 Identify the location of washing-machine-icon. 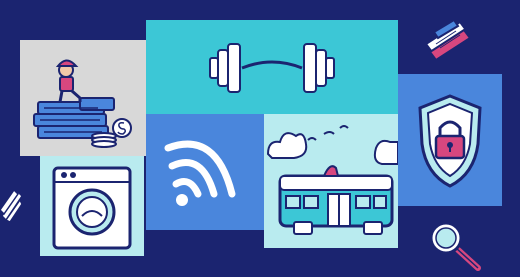
(92, 208).